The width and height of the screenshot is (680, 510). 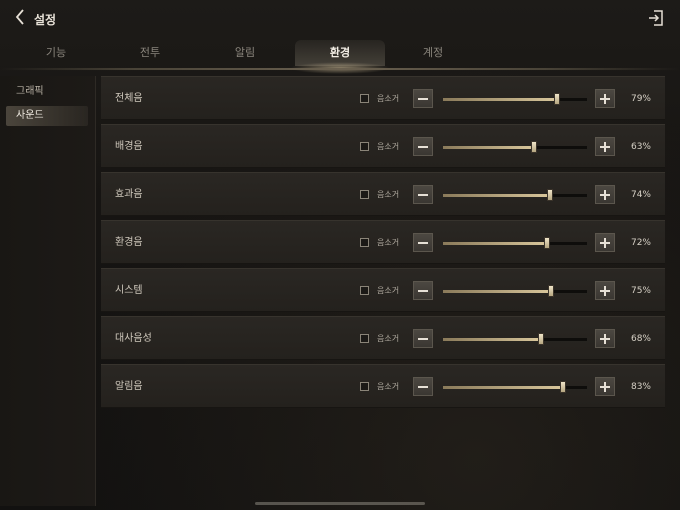 What do you see at coordinates (45, 19) in the screenshot?
I see `page-title: 설정` at bounding box center [45, 19].